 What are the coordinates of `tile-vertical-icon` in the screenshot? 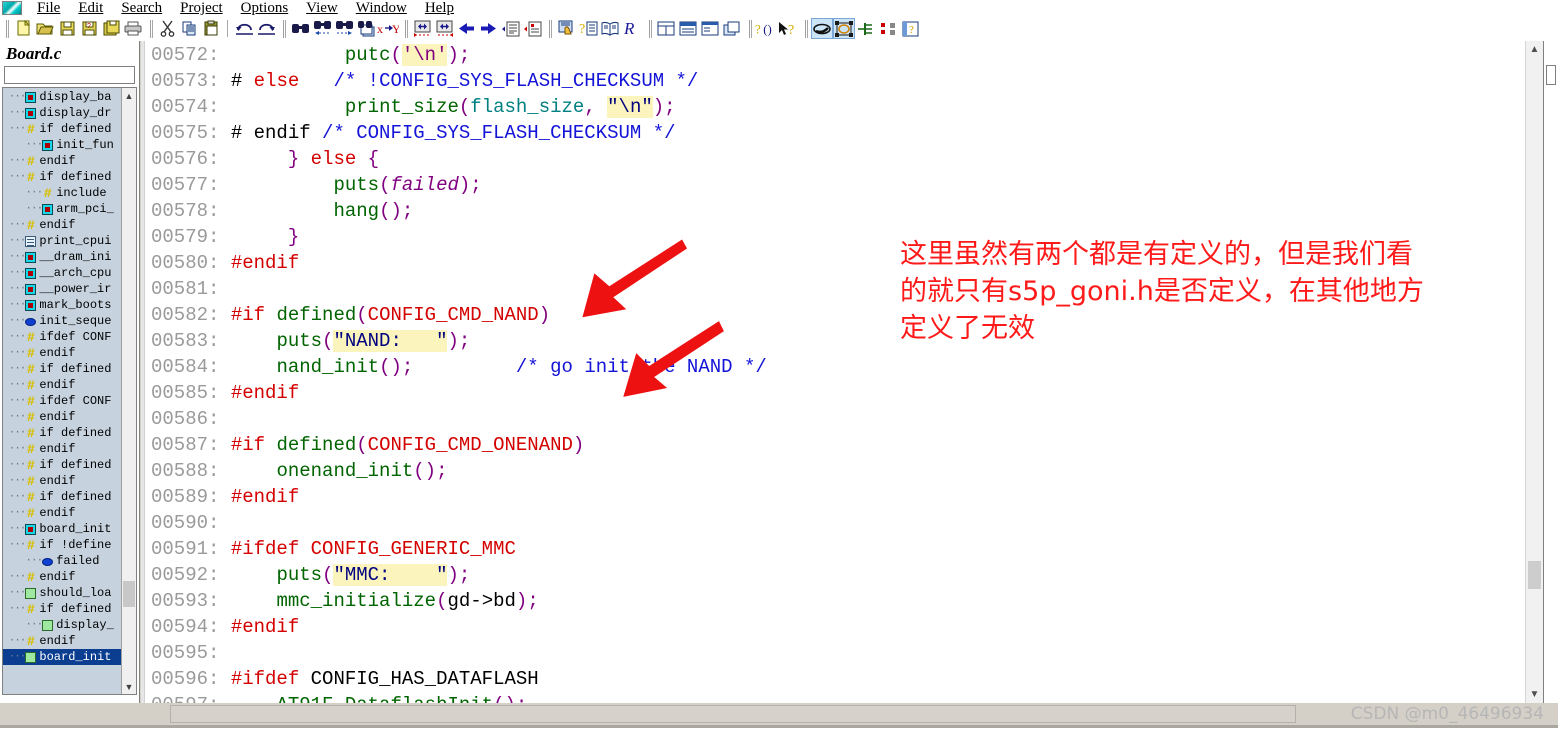 It's located at (710, 28).